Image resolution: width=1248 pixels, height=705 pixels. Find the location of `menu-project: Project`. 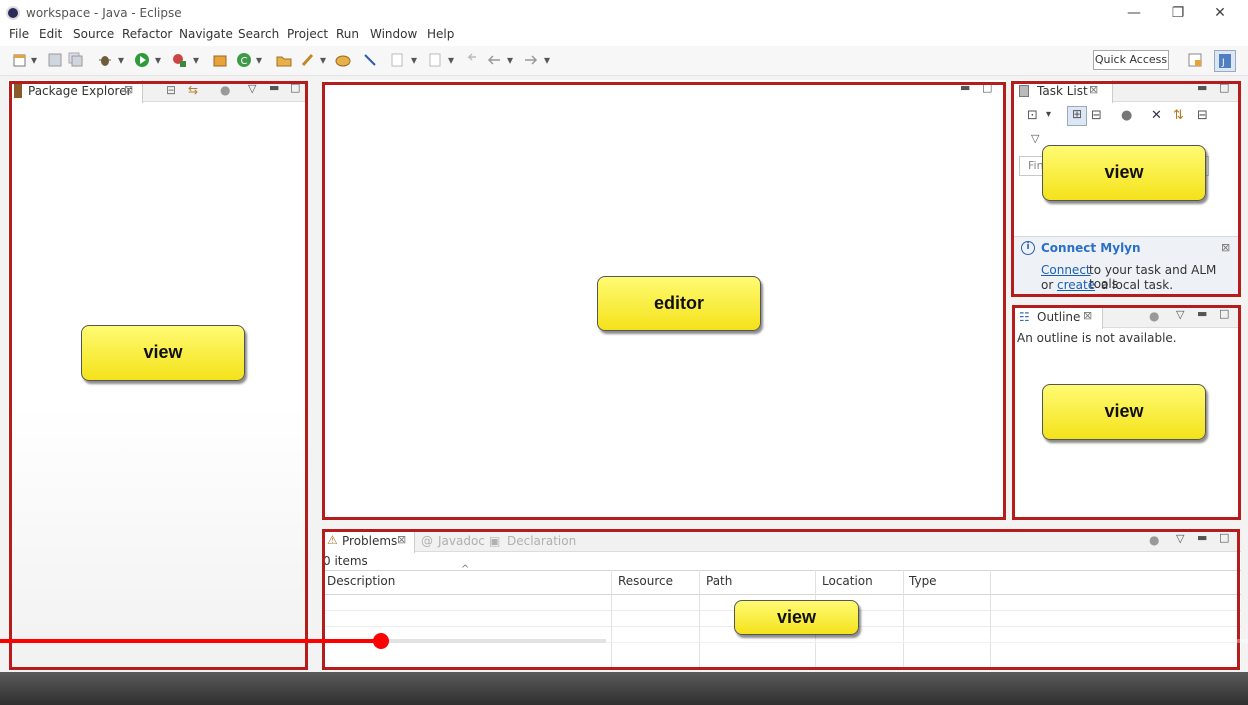

menu-project: Project is located at coordinates (307, 34).